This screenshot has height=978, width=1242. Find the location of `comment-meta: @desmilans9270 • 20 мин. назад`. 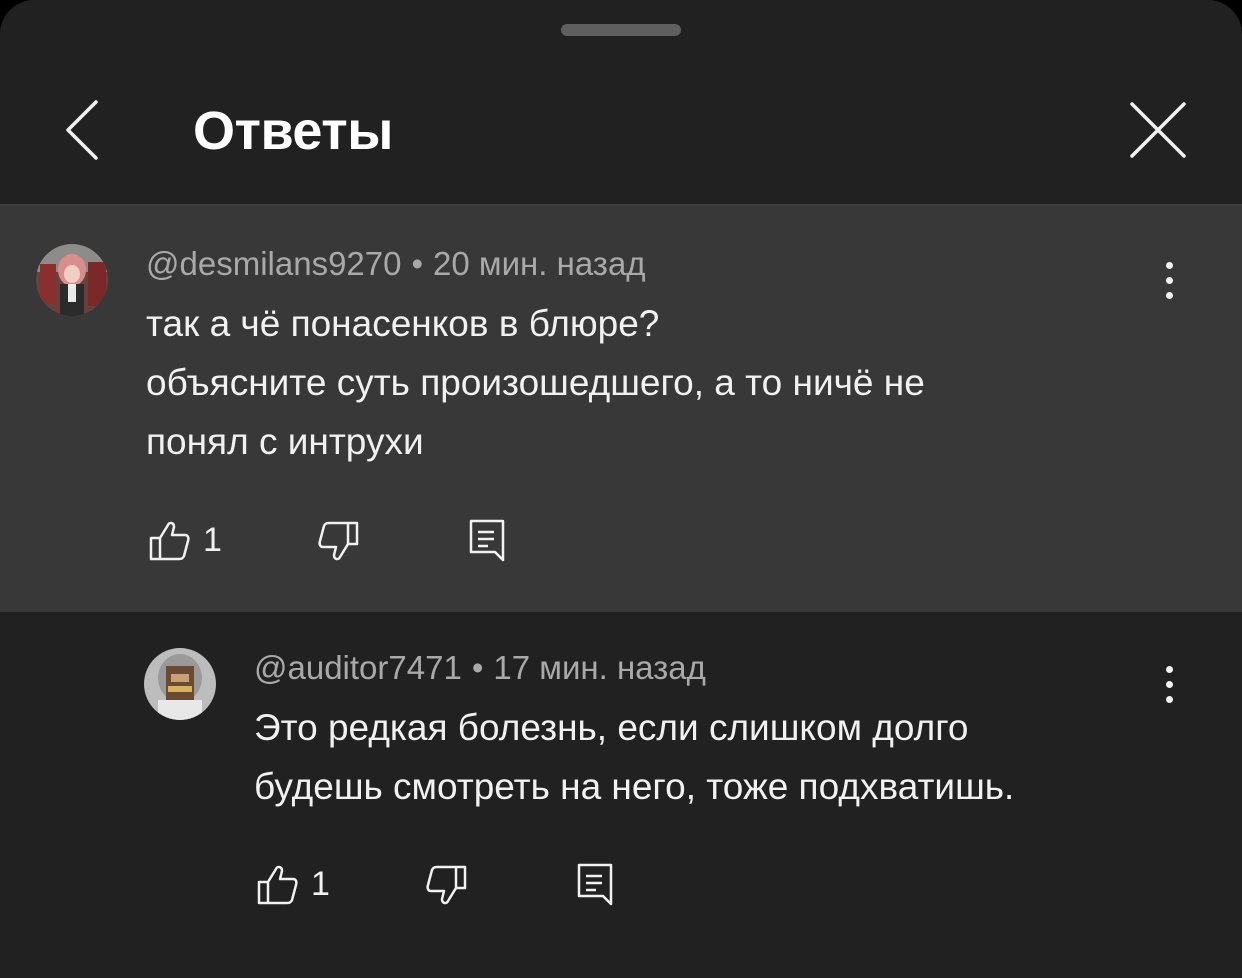

comment-meta: @desmilans9270 • 20 мин. назад is located at coordinates (396, 264).